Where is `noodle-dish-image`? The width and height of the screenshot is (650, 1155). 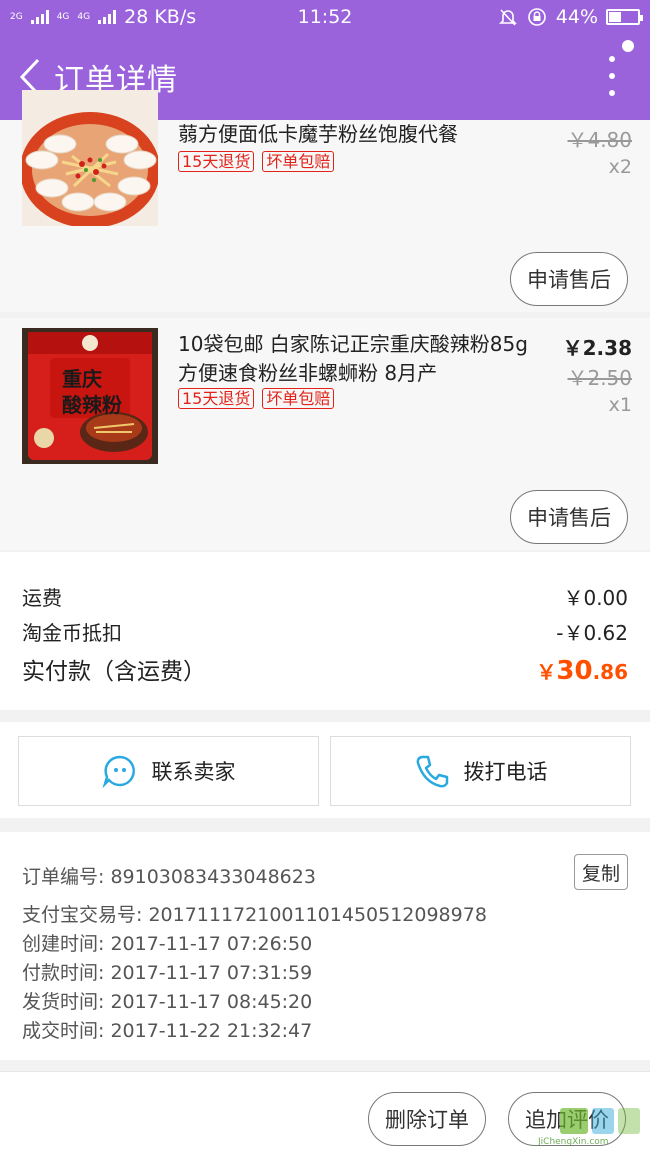 noodle-dish-image is located at coordinates (90, 158).